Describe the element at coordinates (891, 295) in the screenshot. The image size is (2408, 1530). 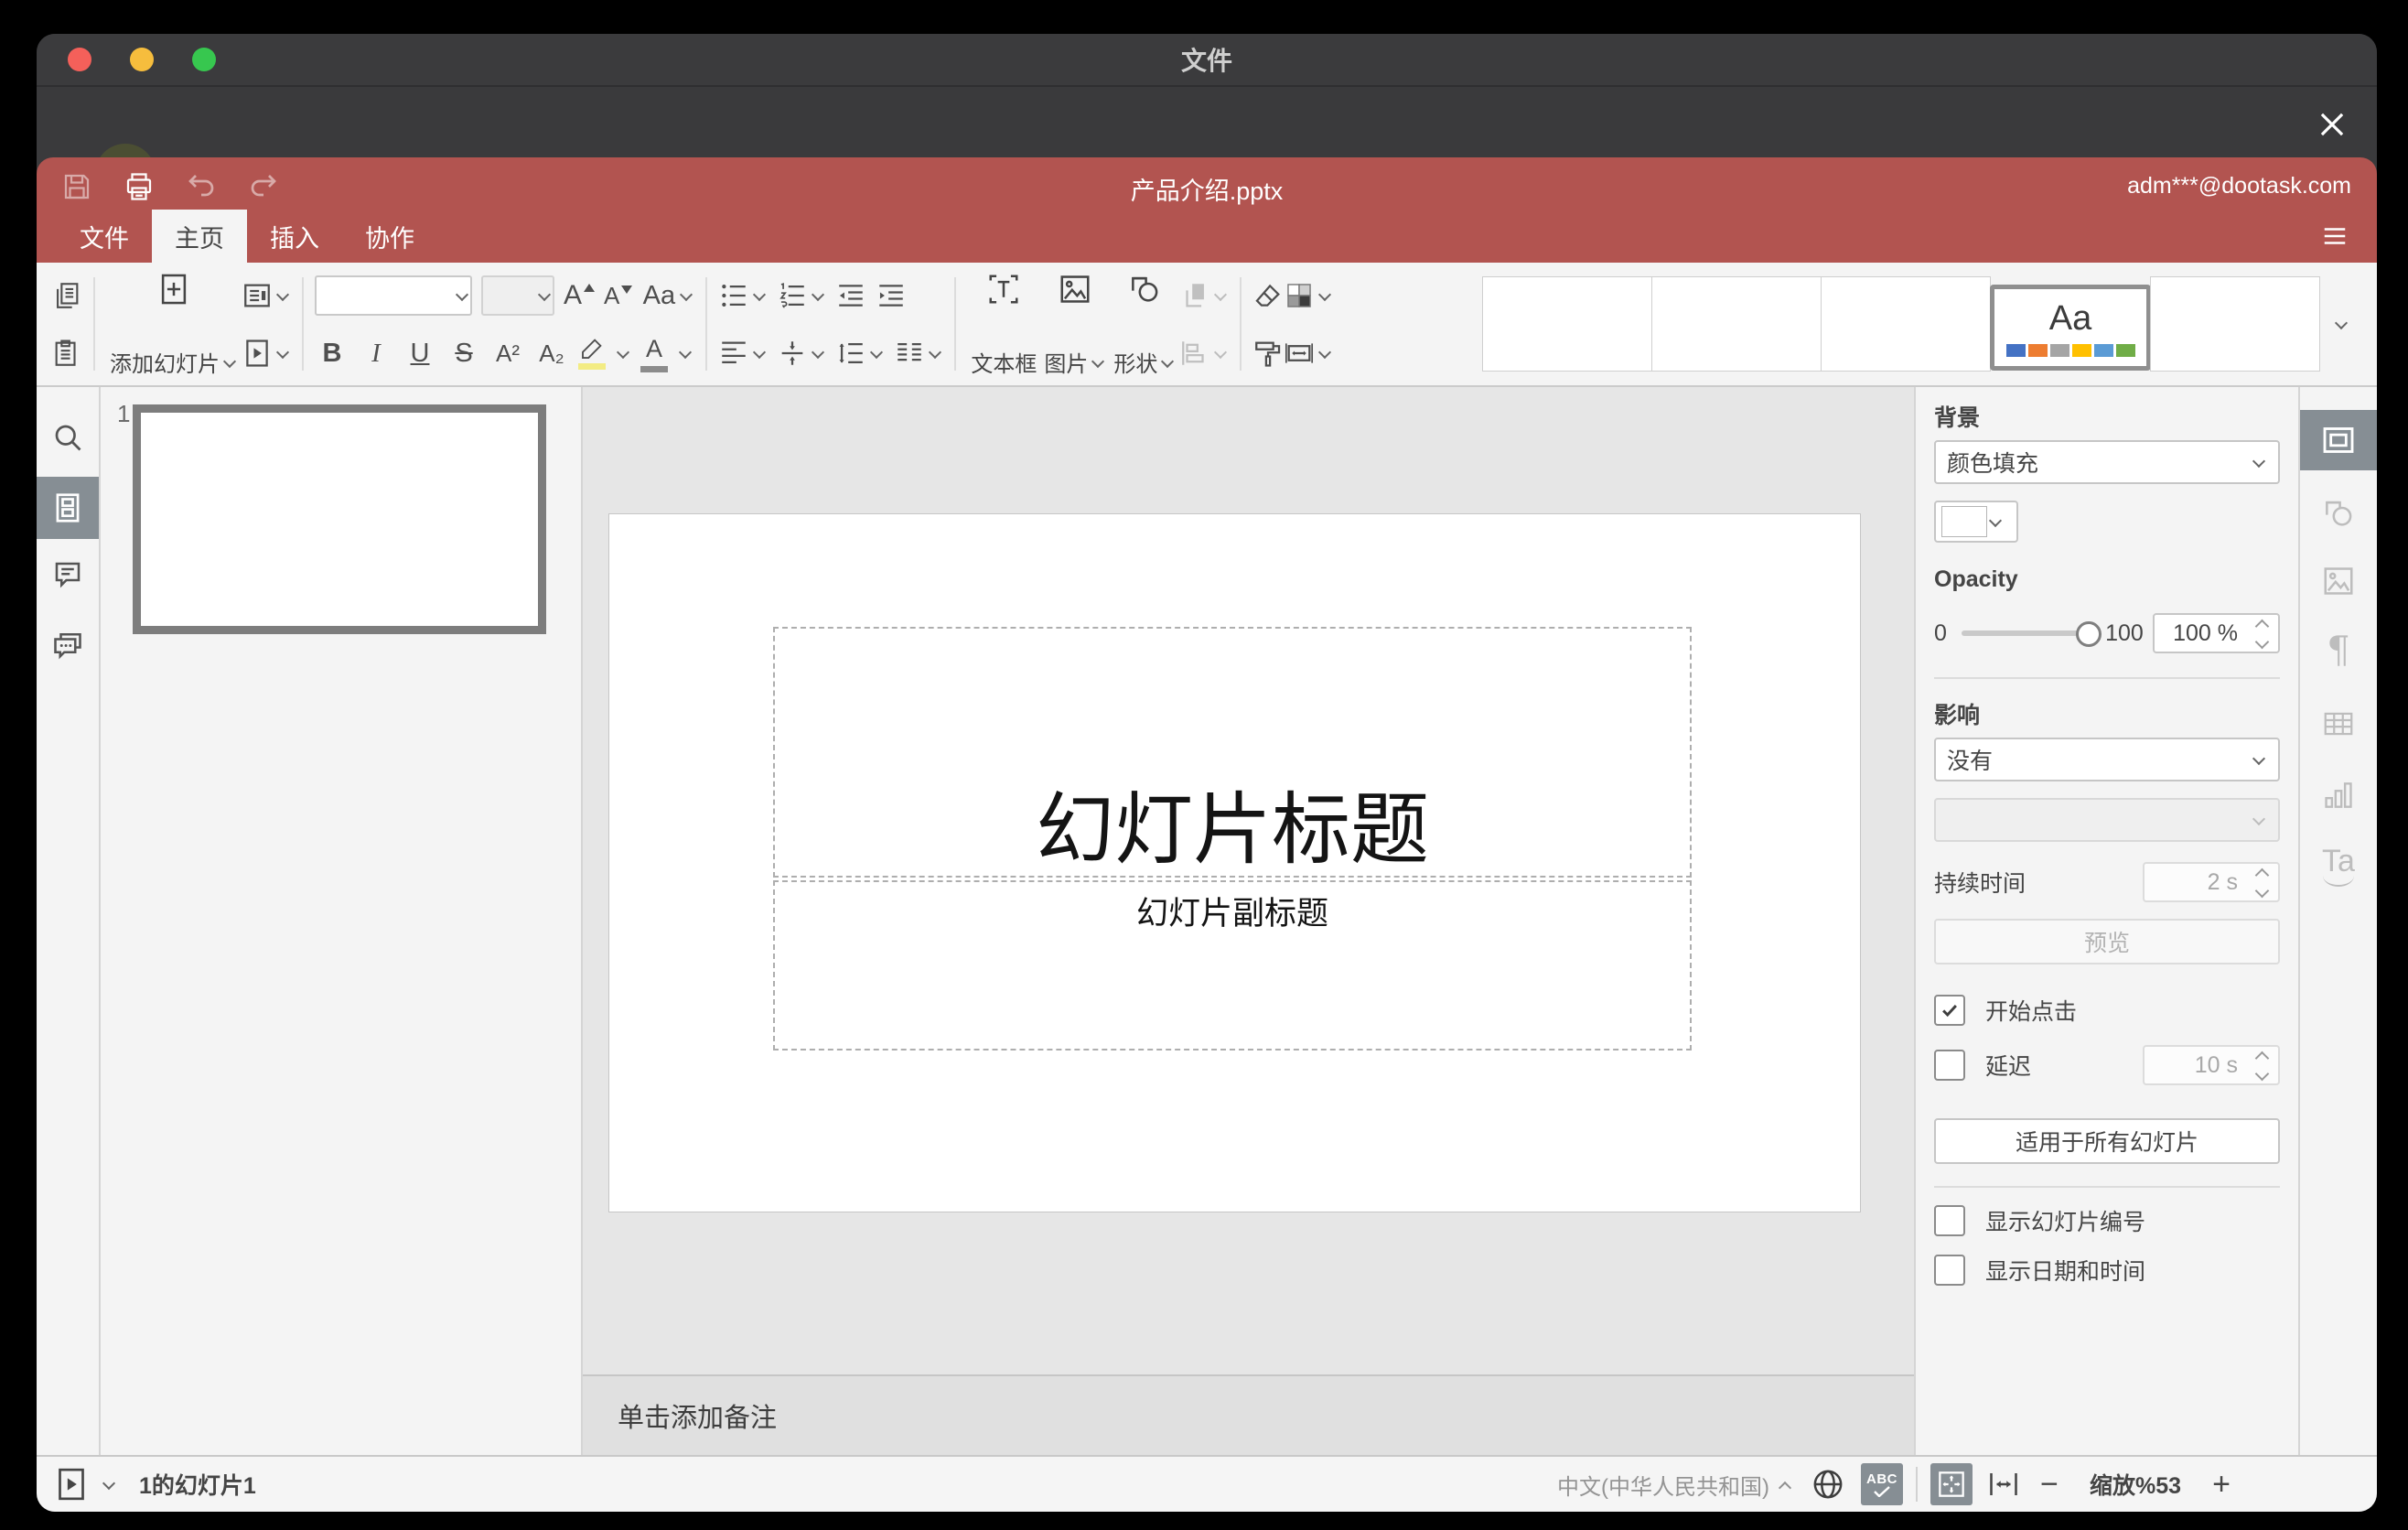
I see `increase-indent-icon` at that location.